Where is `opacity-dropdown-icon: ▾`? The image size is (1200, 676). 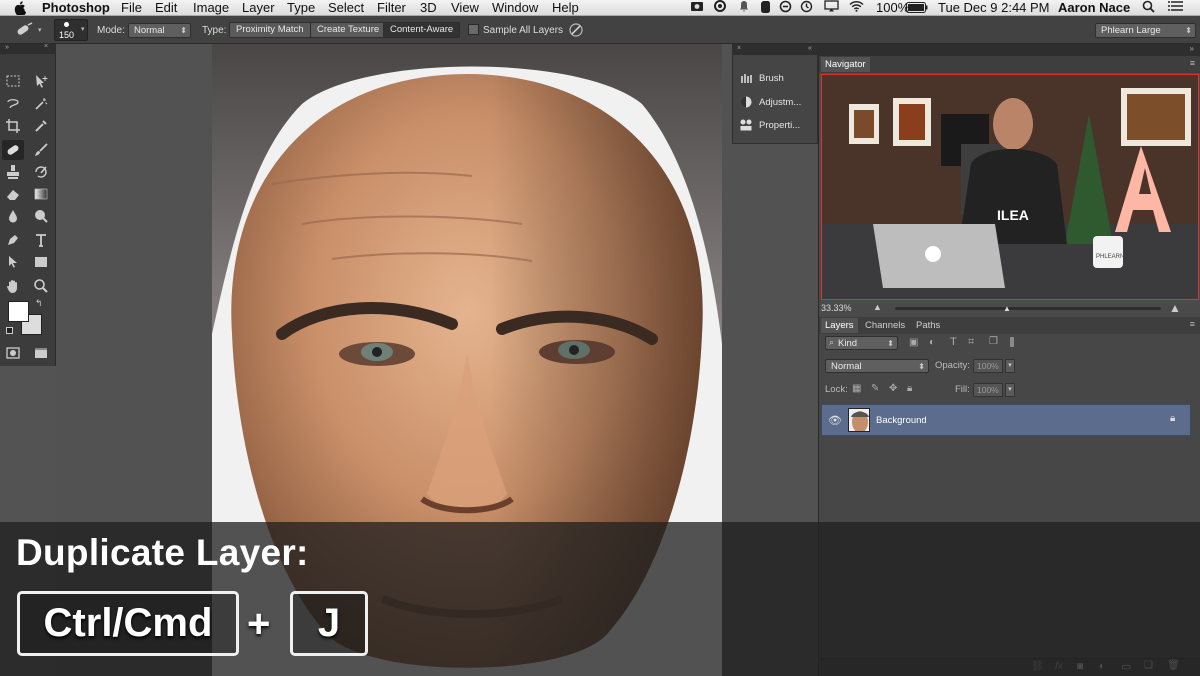
opacity-dropdown-icon: ▾ is located at coordinates (1010, 366).